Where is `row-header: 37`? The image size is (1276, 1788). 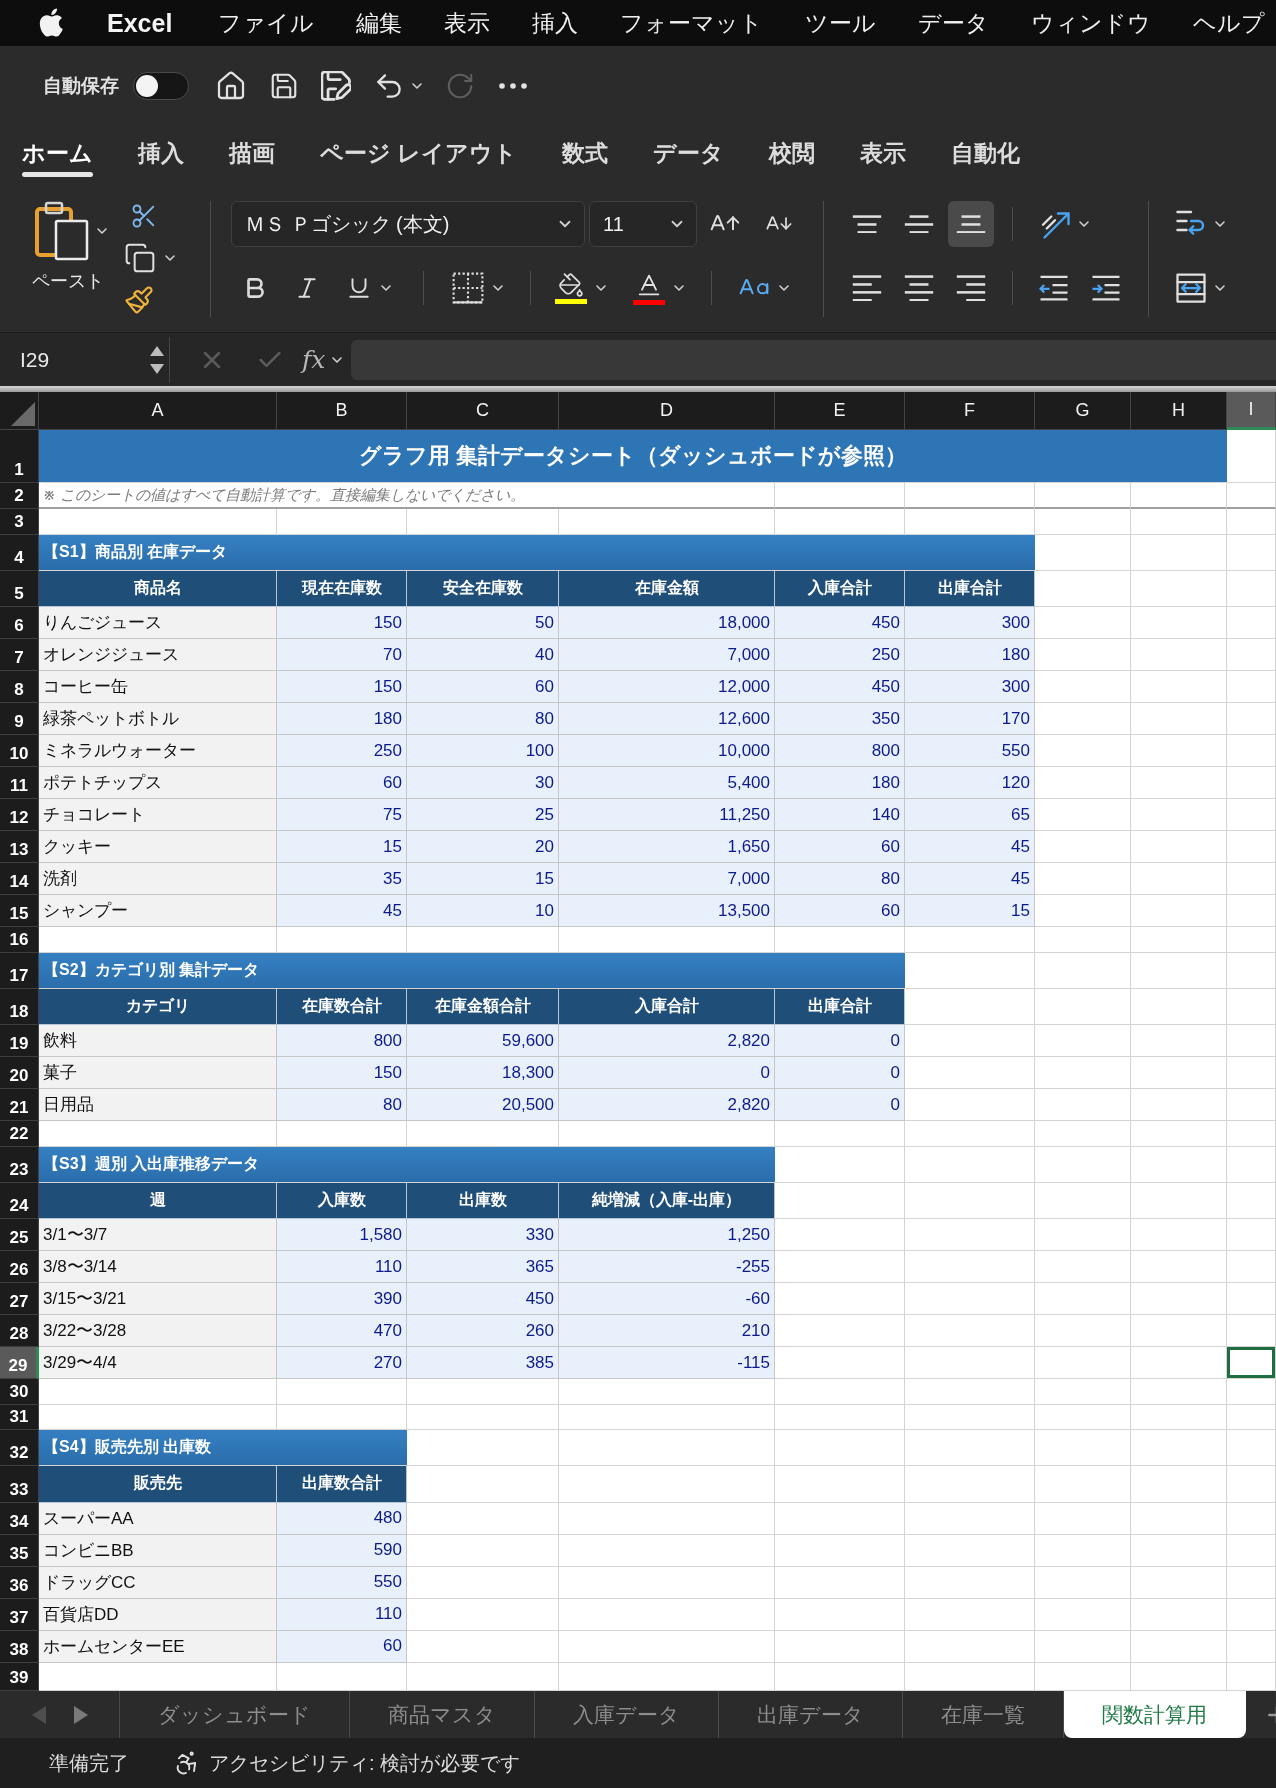
row-header: 37 is located at coordinates (19, 1614).